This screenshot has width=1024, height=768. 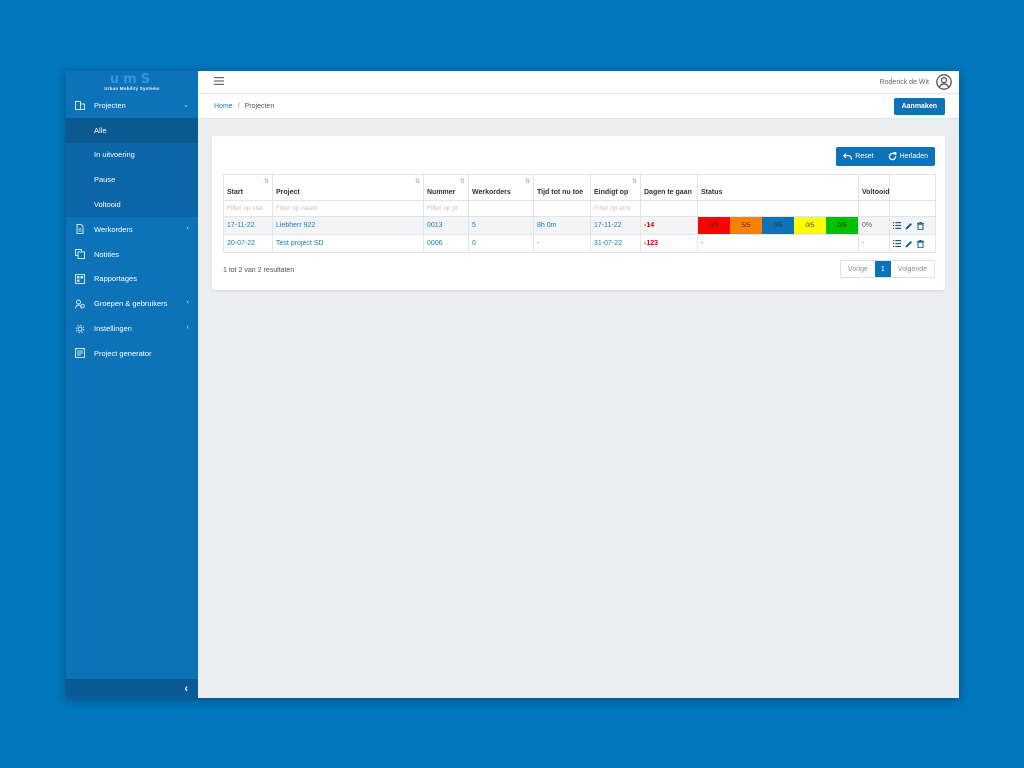 I want to click on sidebar-subitem-in-uitvoering: In uitvoering, so click(x=132, y=155).